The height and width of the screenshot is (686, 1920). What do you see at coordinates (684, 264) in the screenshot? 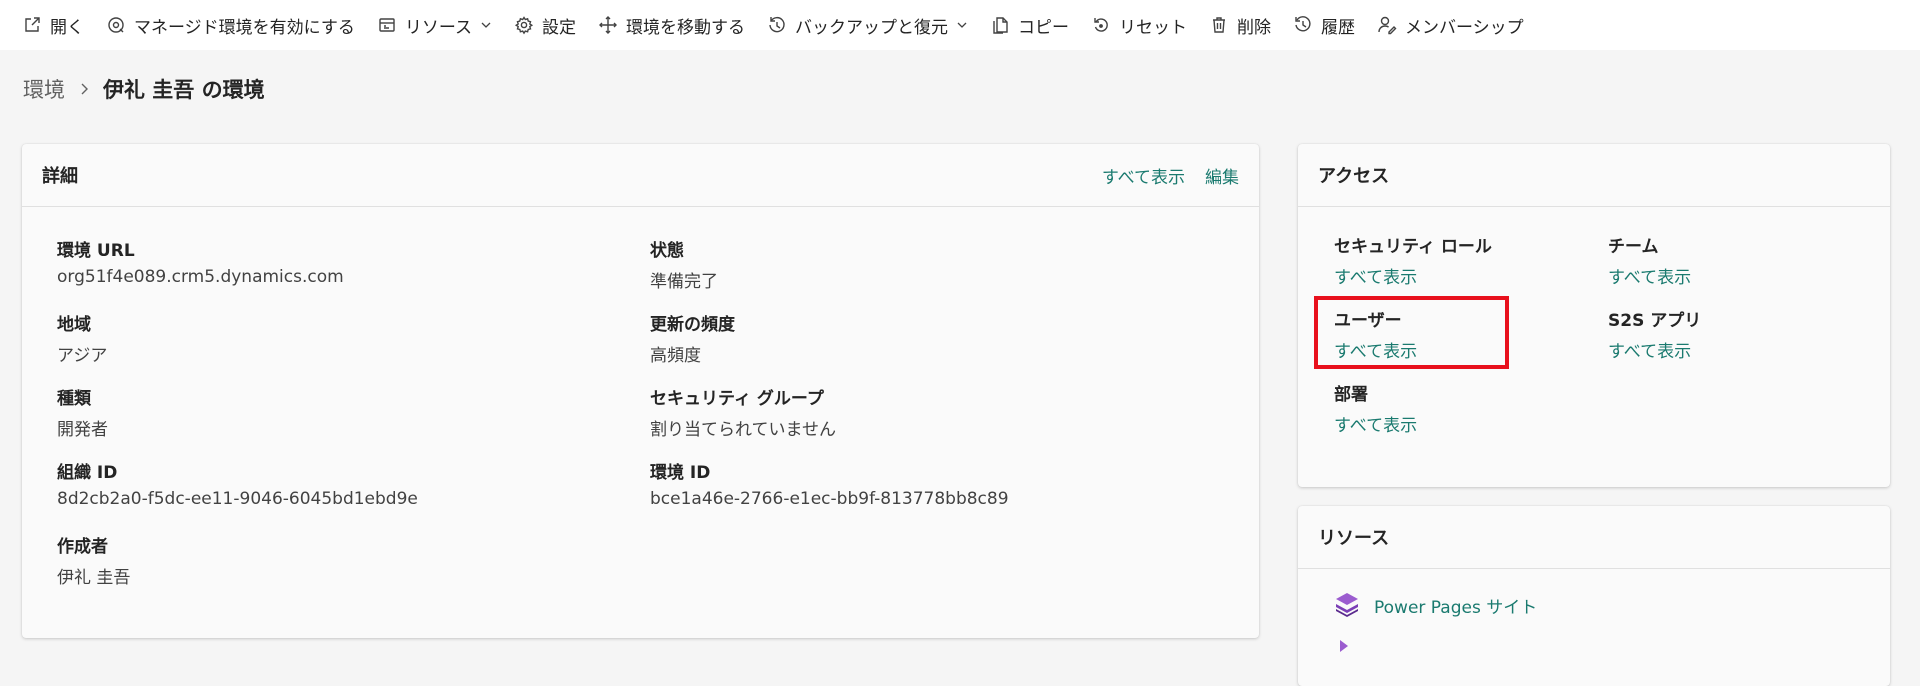
I see `state-field: 状態 準備完了` at bounding box center [684, 264].